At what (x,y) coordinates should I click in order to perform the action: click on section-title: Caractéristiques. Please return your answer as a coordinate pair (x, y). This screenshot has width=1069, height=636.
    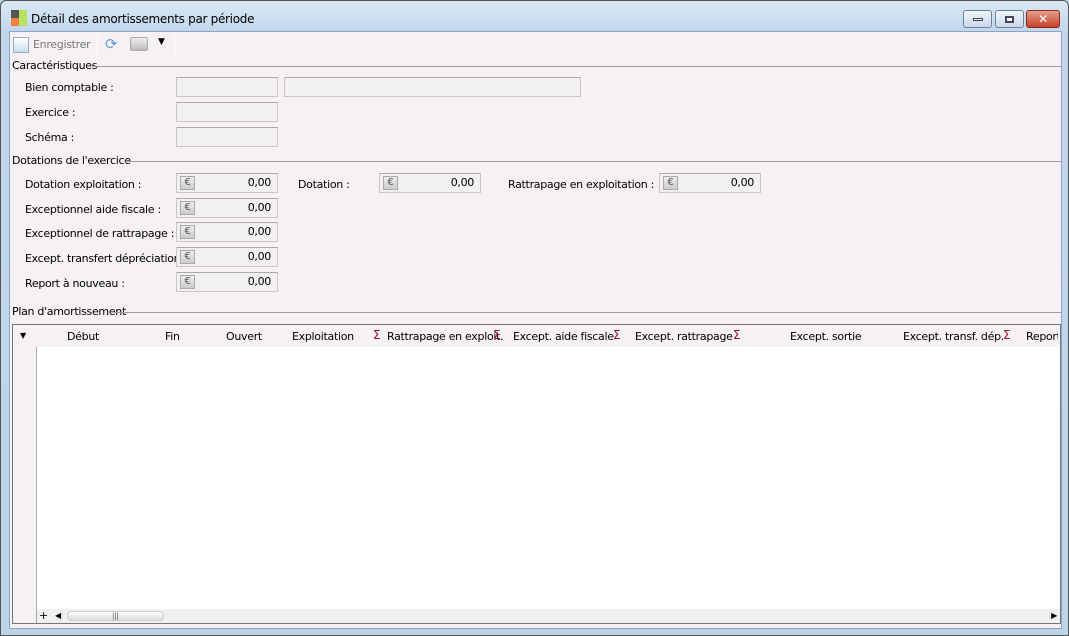
    Looking at the image, I should click on (55, 65).